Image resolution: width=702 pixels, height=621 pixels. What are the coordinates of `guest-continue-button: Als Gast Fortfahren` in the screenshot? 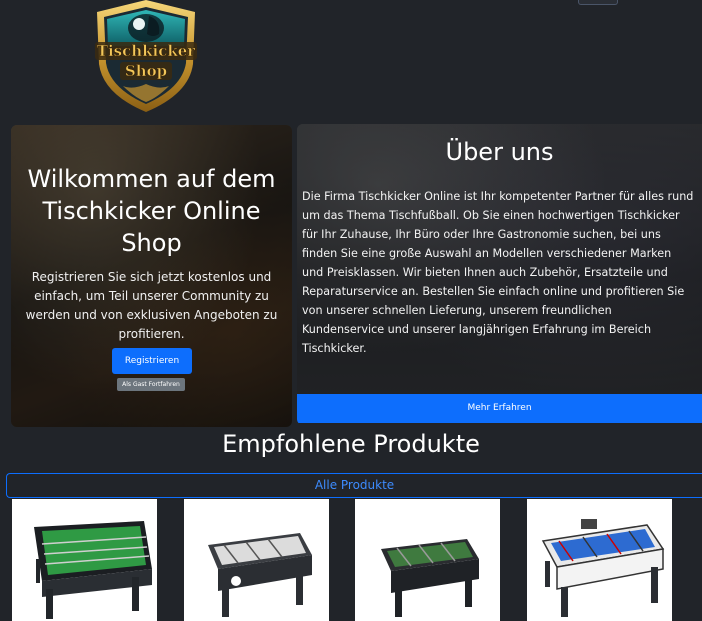 It's located at (151, 384).